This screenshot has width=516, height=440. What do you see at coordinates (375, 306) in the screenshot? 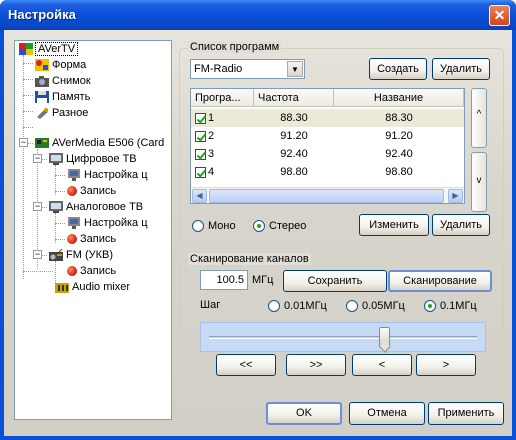
I see `step-radio-0-05: 0.05МГц` at bounding box center [375, 306].